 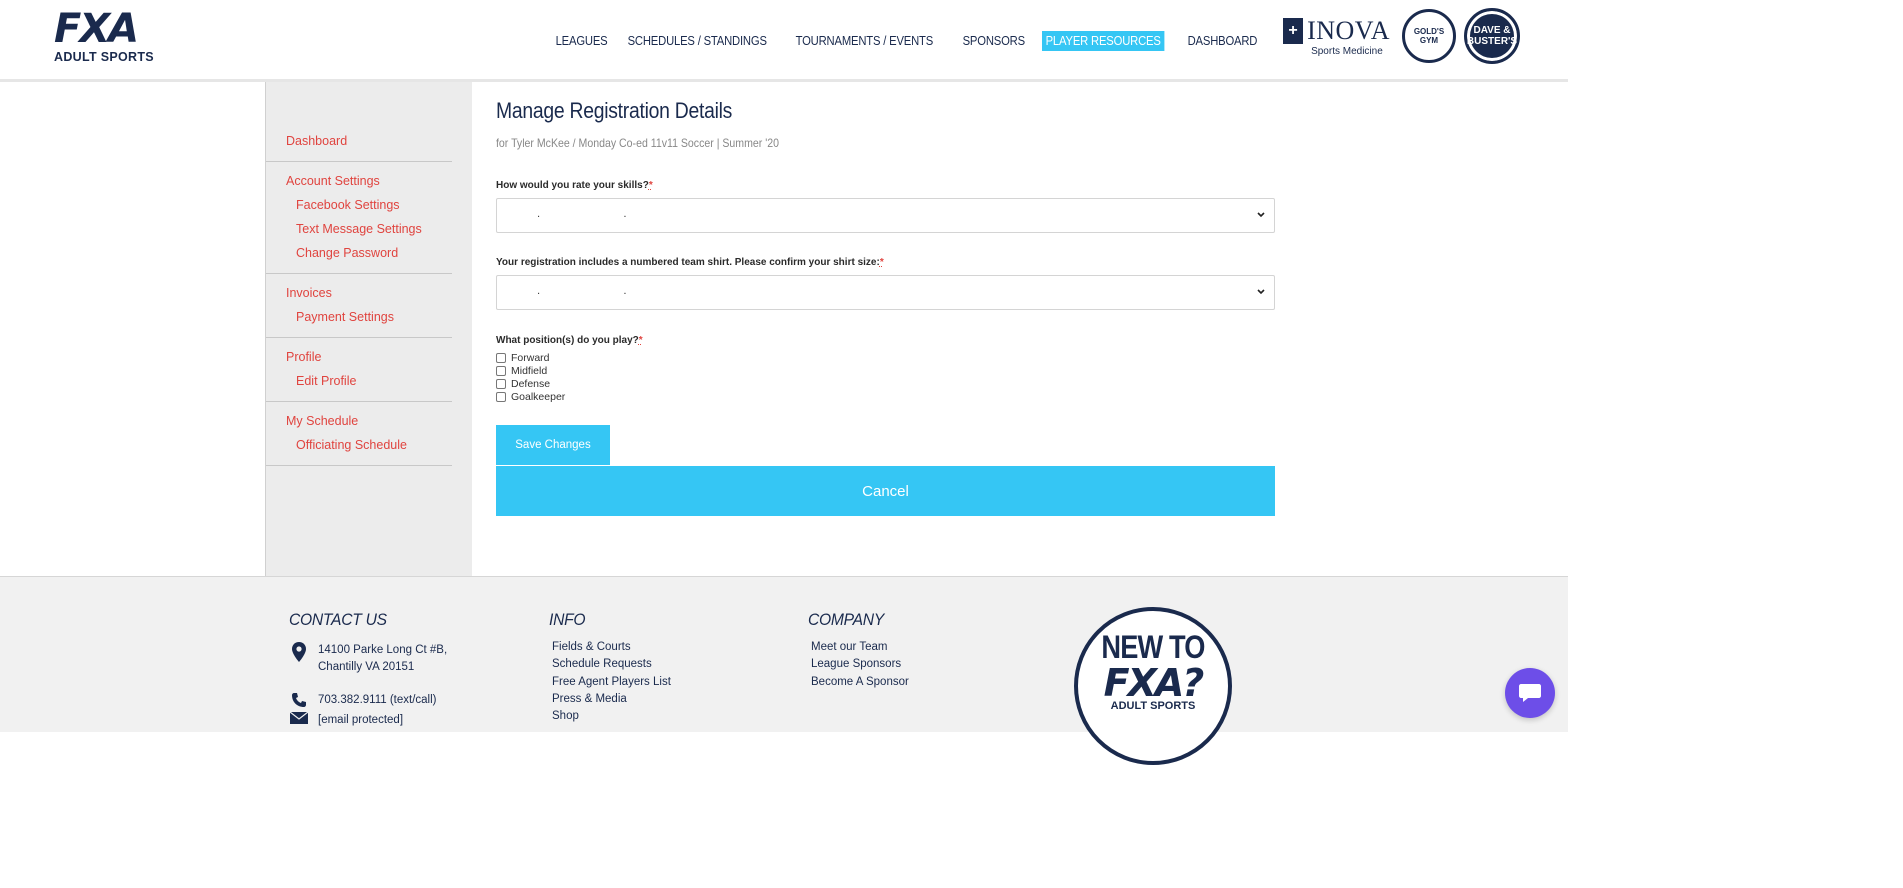 I want to click on skill-select-value: . ., so click(x=602, y=214).